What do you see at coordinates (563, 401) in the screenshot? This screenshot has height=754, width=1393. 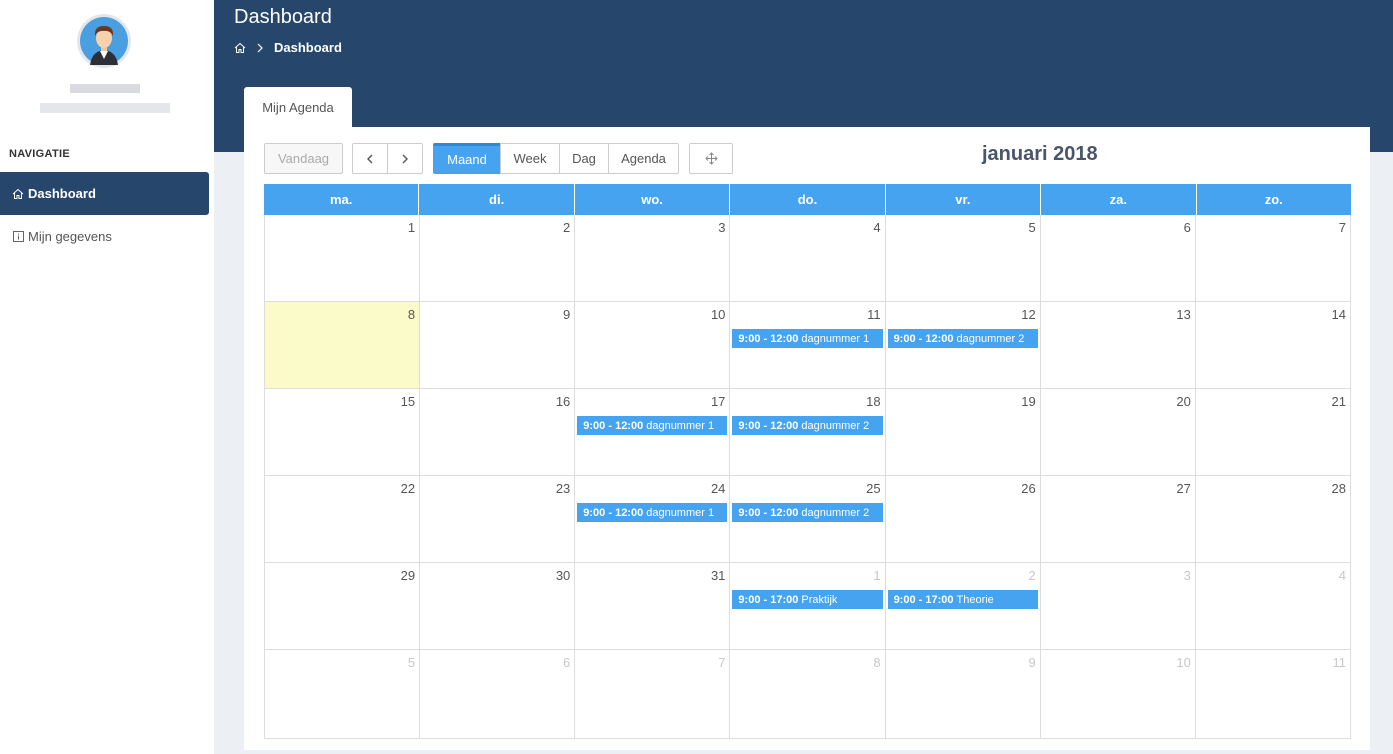 I see `day-number: 16` at bounding box center [563, 401].